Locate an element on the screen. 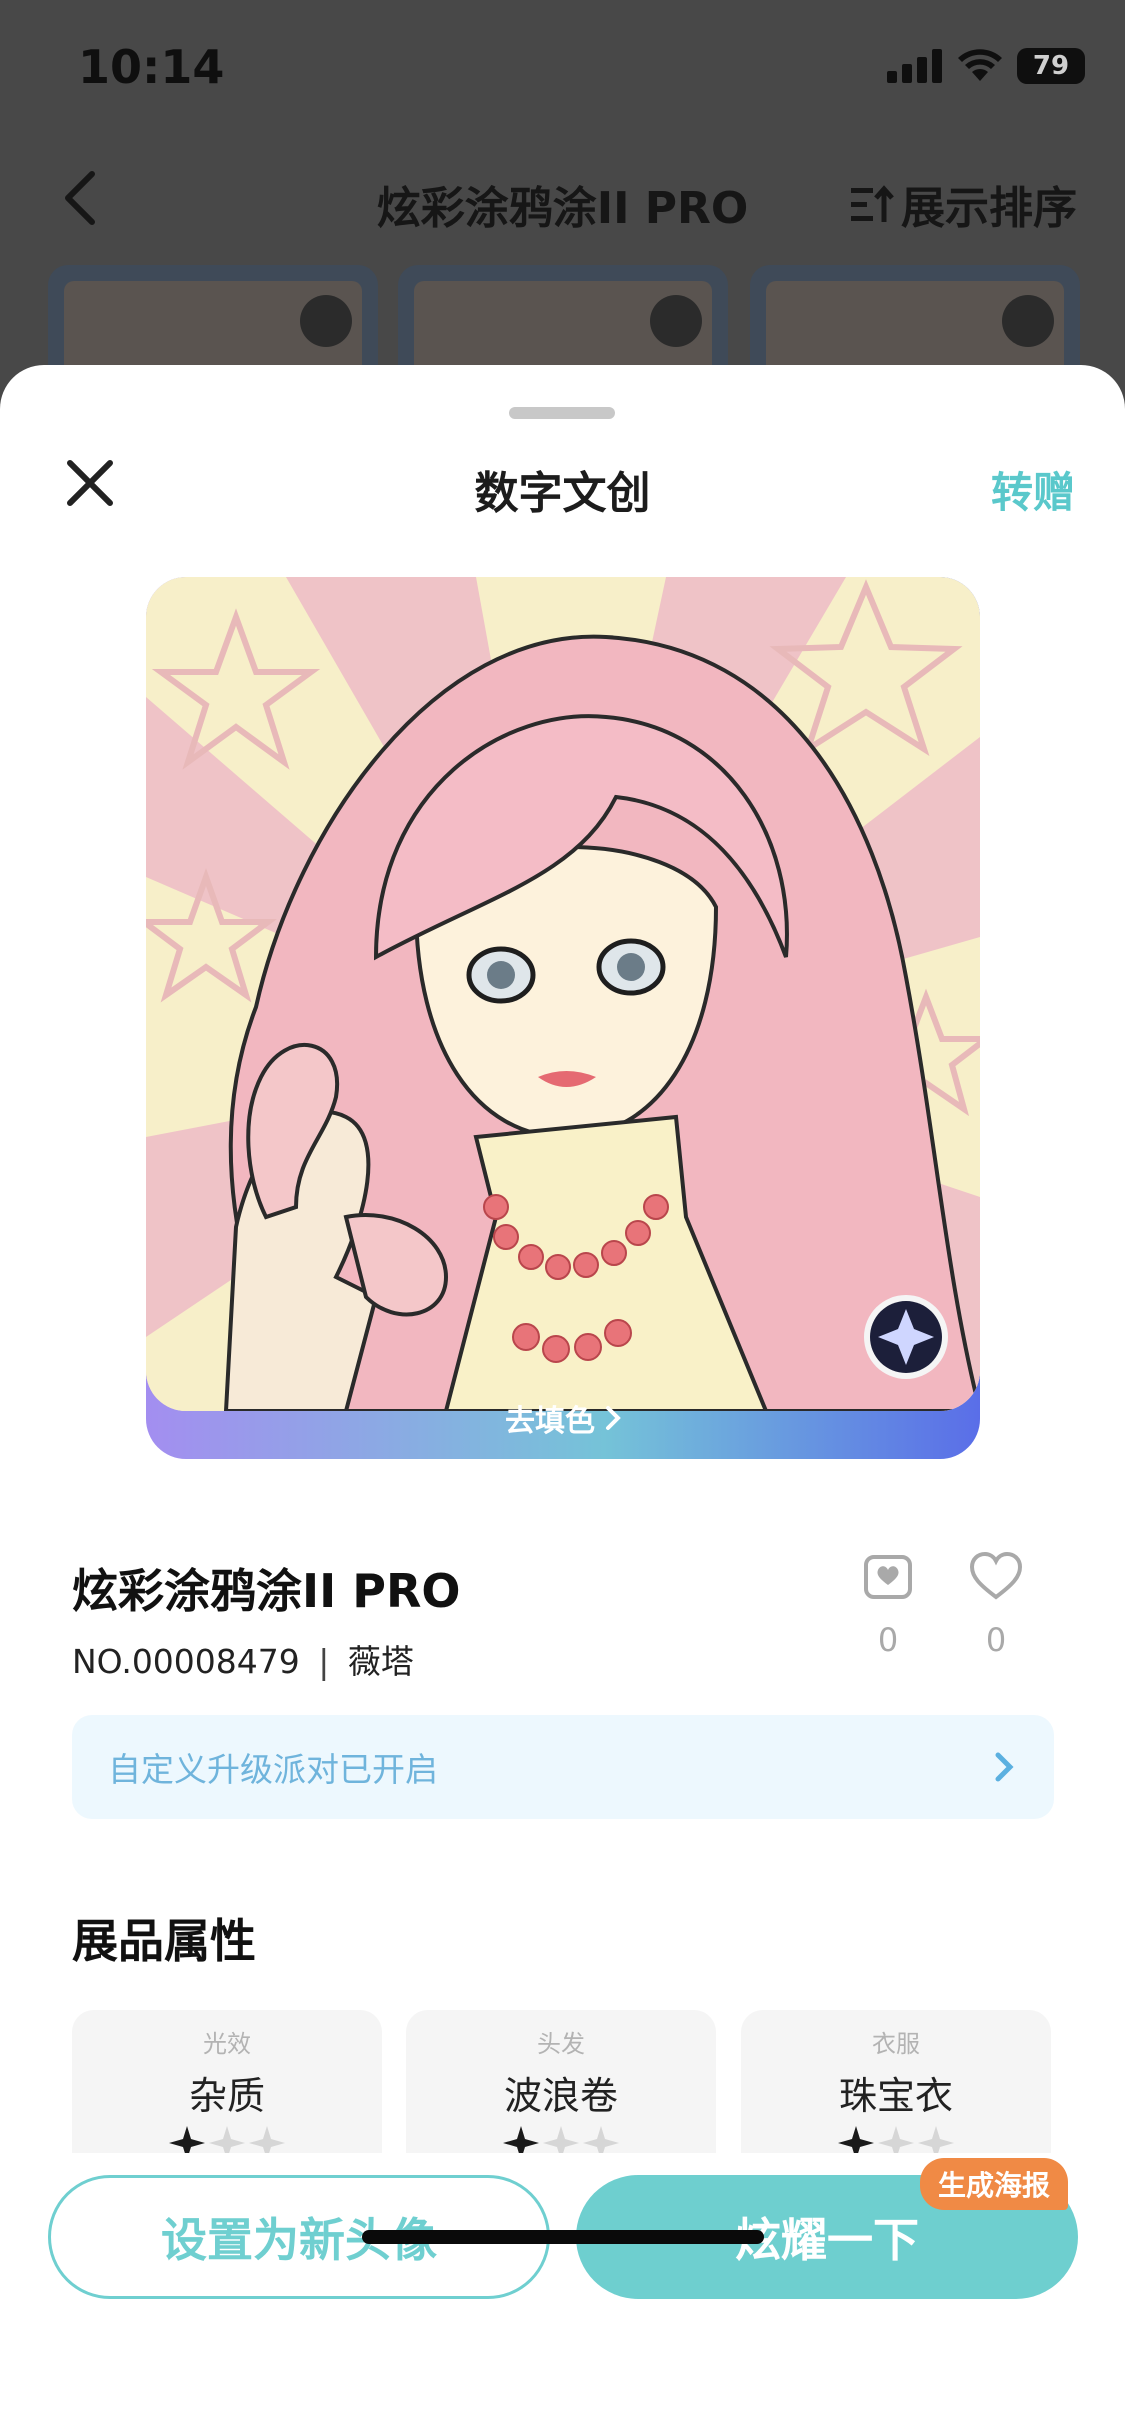 The width and height of the screenshot is (1125, 2436). poster-badge: 生成海报 is located at coordinates (994, 2184).